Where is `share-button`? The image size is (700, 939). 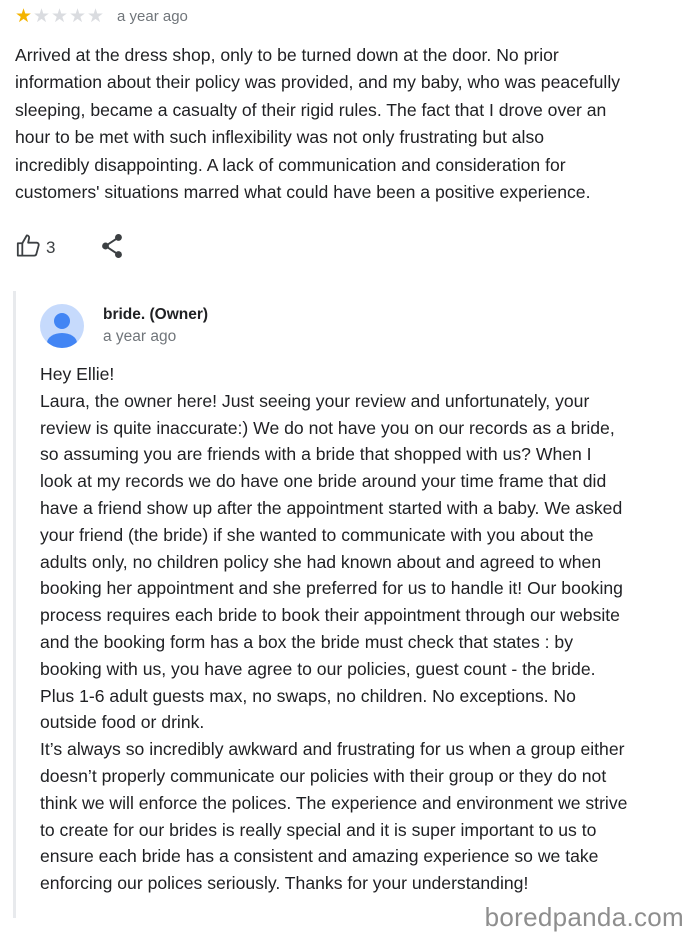
share-button is located at coordinates (112, 248).